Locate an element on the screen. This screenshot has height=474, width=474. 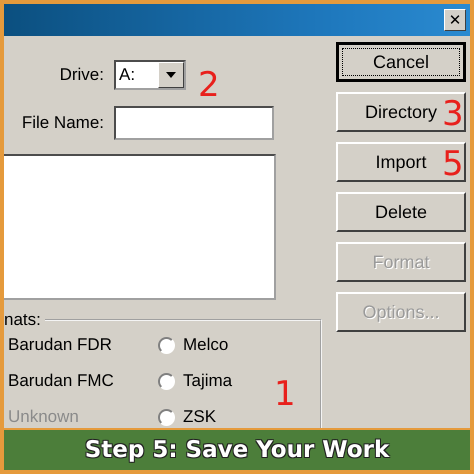
step-number: 2 is located at coordinates (209, 85).